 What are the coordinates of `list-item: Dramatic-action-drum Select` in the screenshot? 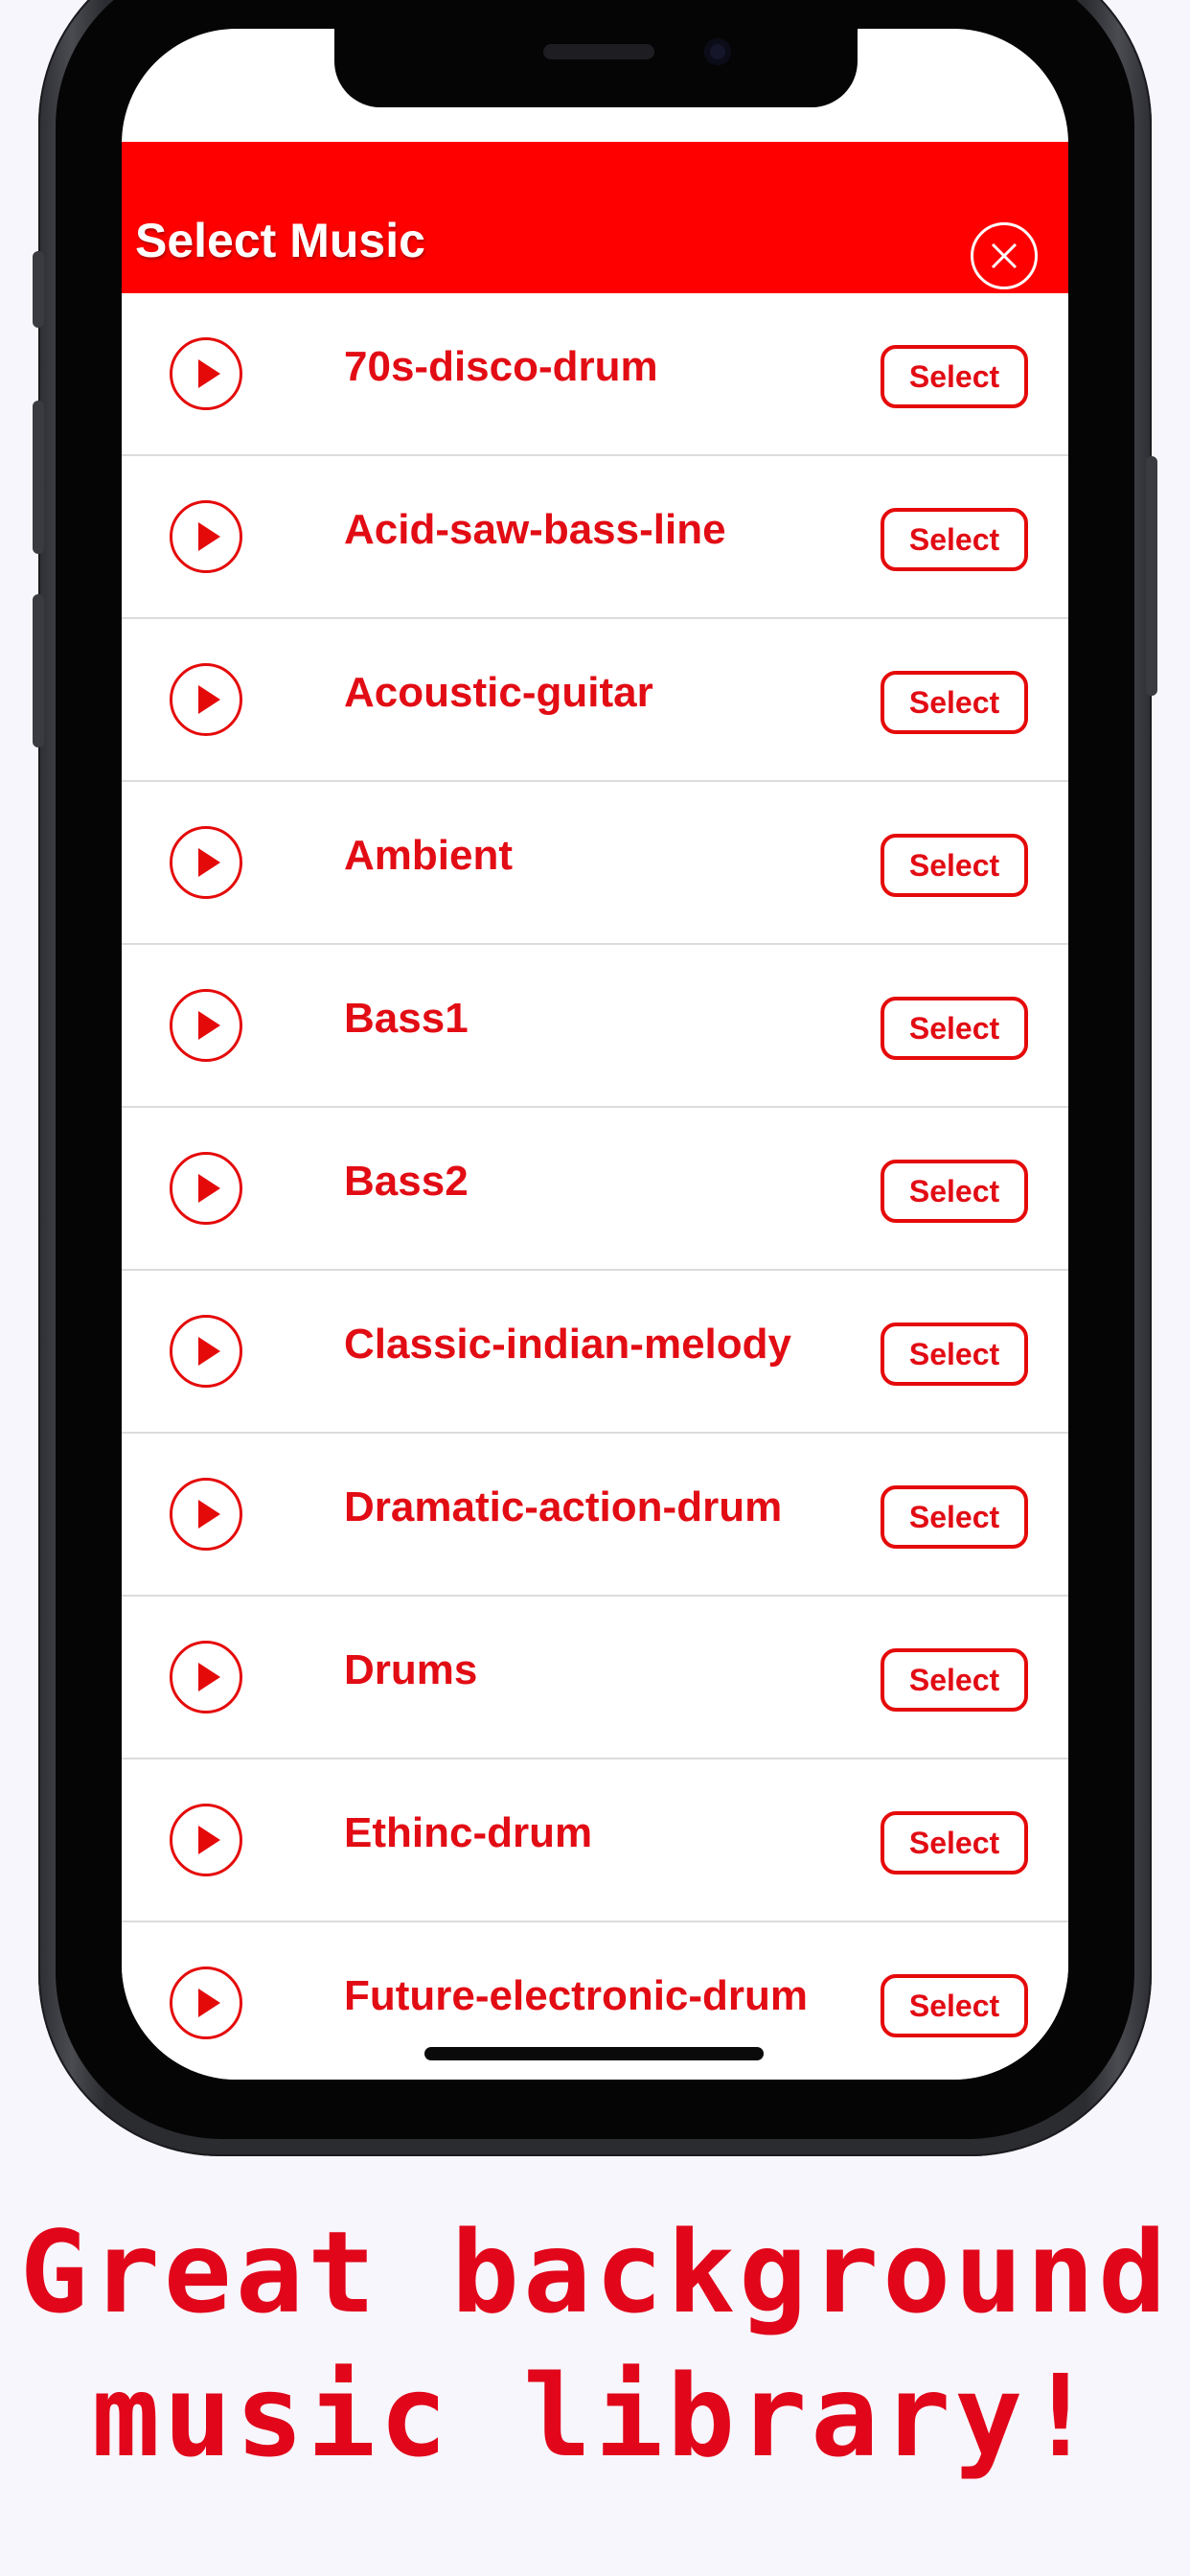 It's located at (595, 1515).